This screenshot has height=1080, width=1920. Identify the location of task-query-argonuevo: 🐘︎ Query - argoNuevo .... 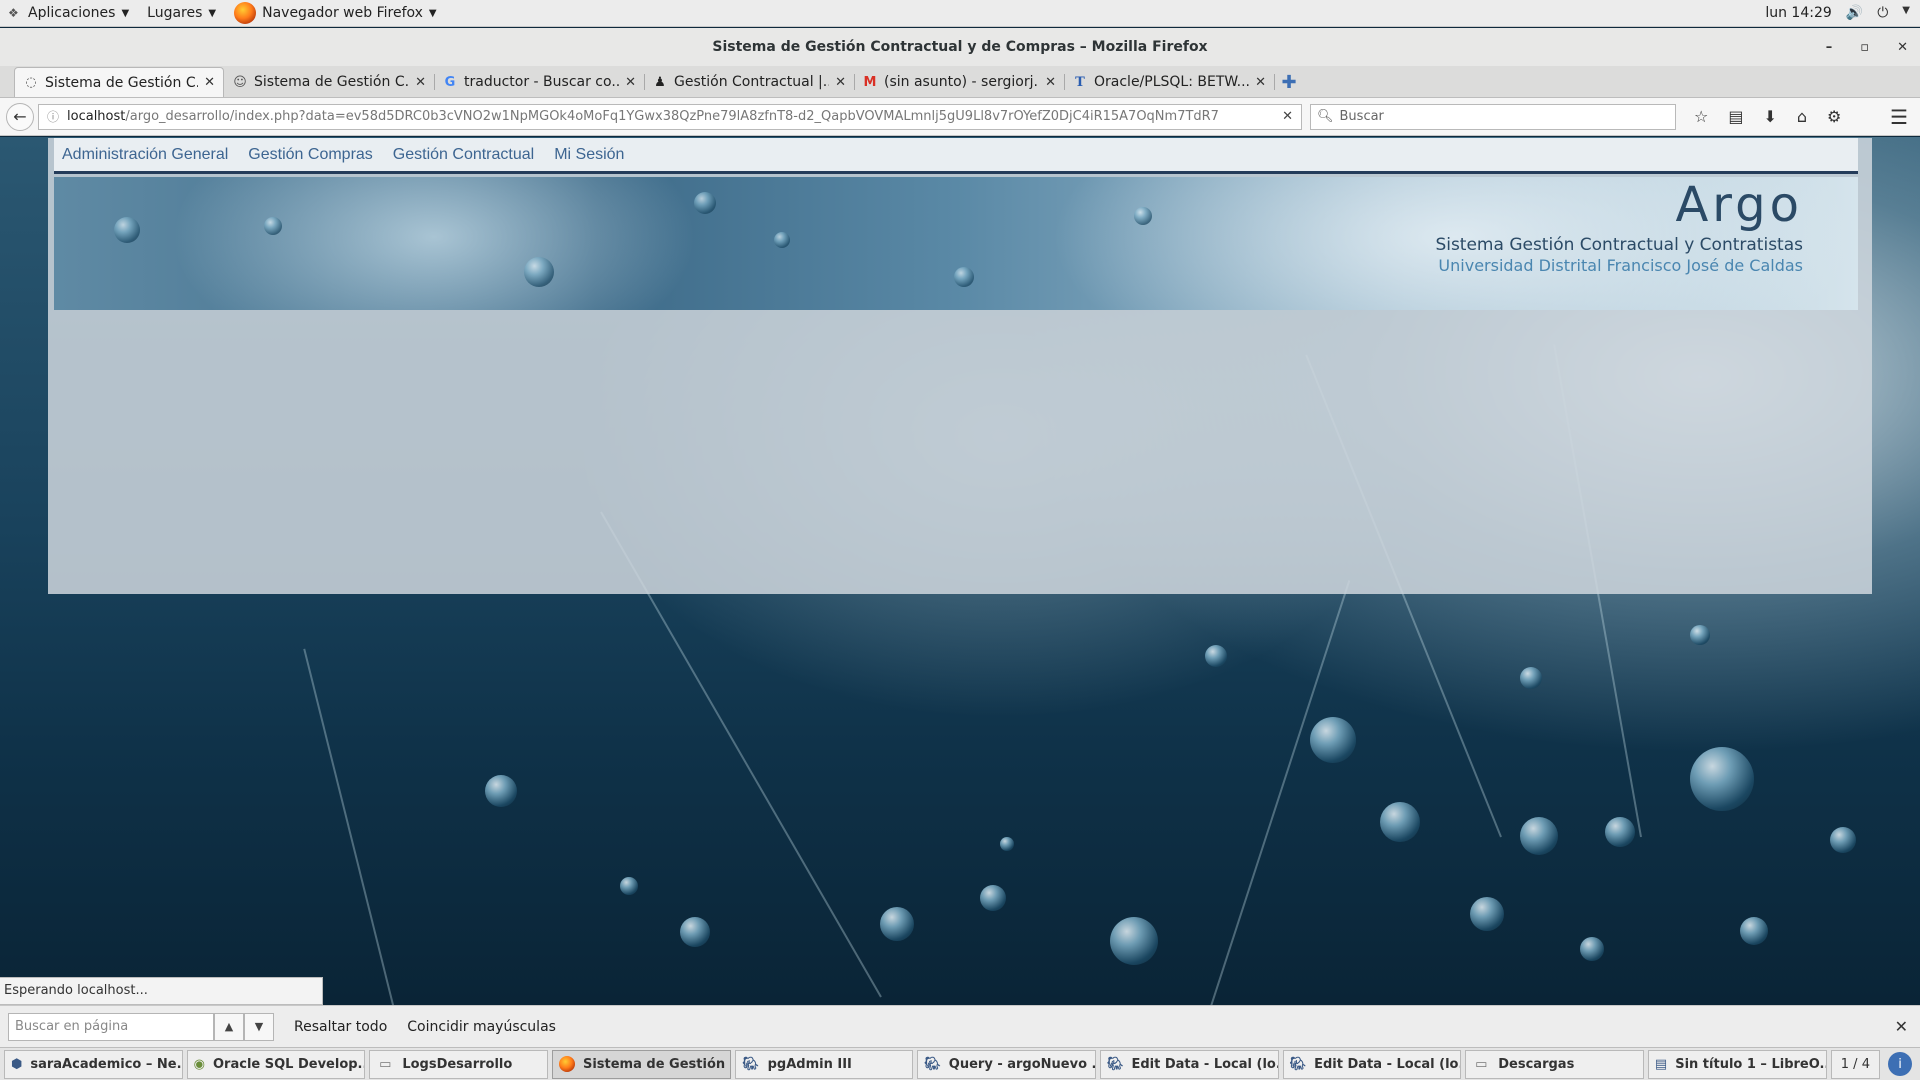
(1006, 1064).